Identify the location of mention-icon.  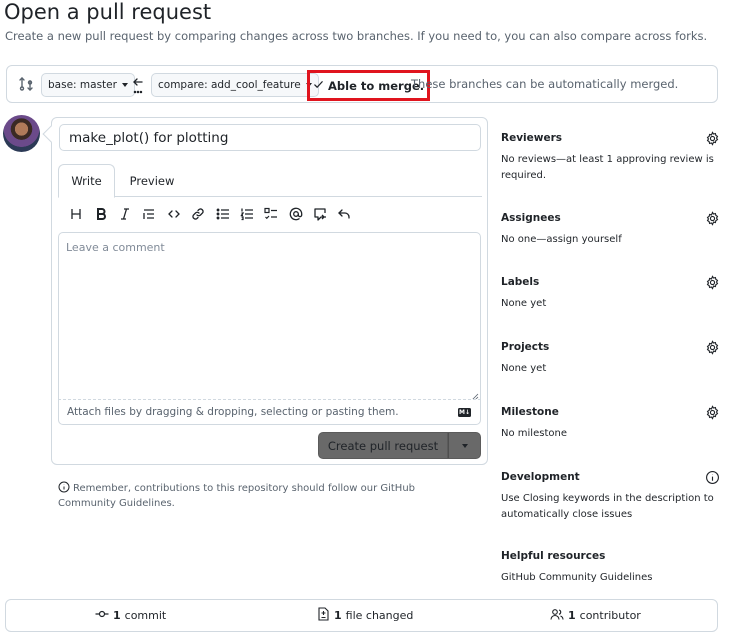
(296, 214).